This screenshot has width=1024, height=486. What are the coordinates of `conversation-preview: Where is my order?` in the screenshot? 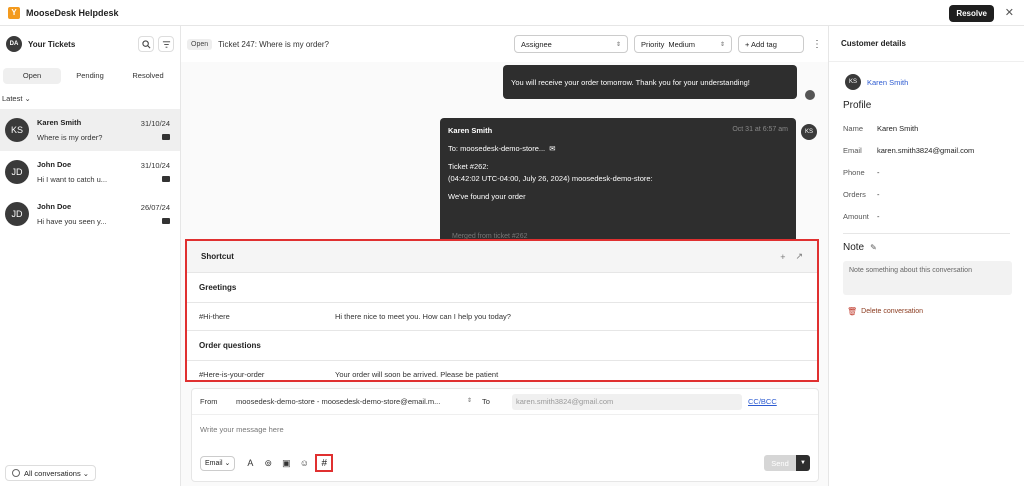 It's located at (70, 137).